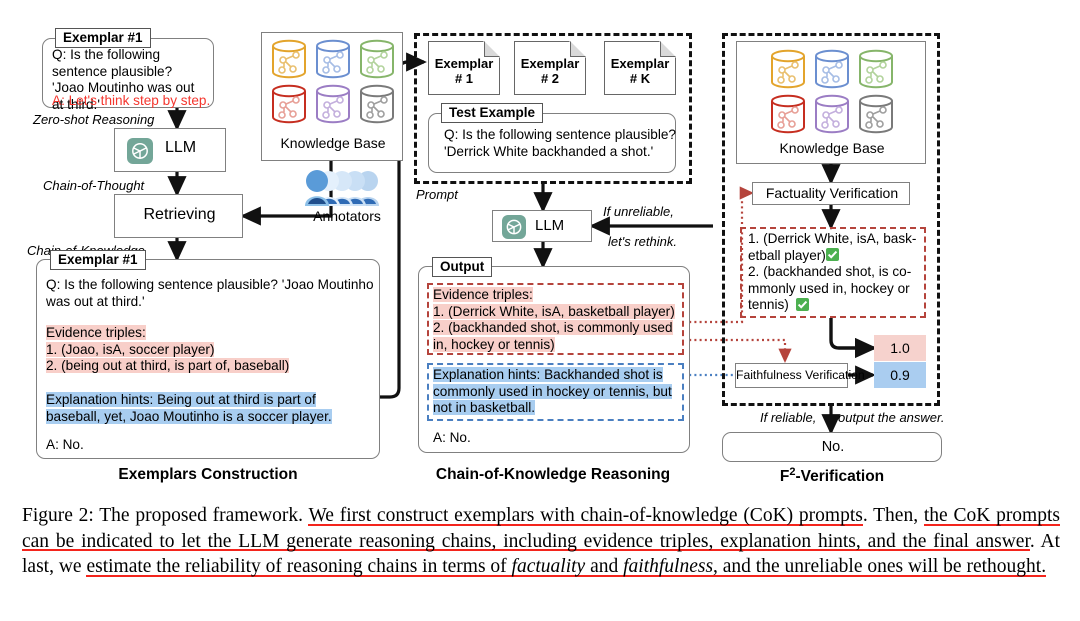 This screenshot has width=1080, height=621. Describe the element at coordinates (560, 134) in the screenshot. I see `test-example-line-1: Q: Is the following sentence plausible?` at that location.